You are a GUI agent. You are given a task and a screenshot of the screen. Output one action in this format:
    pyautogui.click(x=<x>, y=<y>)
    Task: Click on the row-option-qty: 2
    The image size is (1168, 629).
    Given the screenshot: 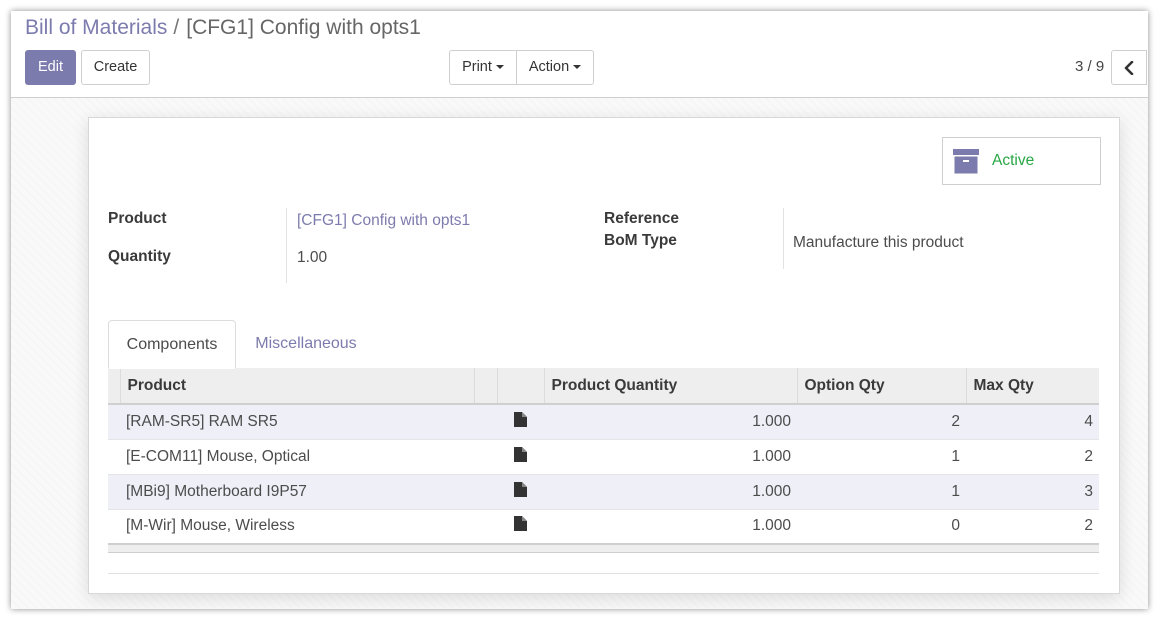 What is the action you would take?
    pyautogui.click(x=881, y=422)
    